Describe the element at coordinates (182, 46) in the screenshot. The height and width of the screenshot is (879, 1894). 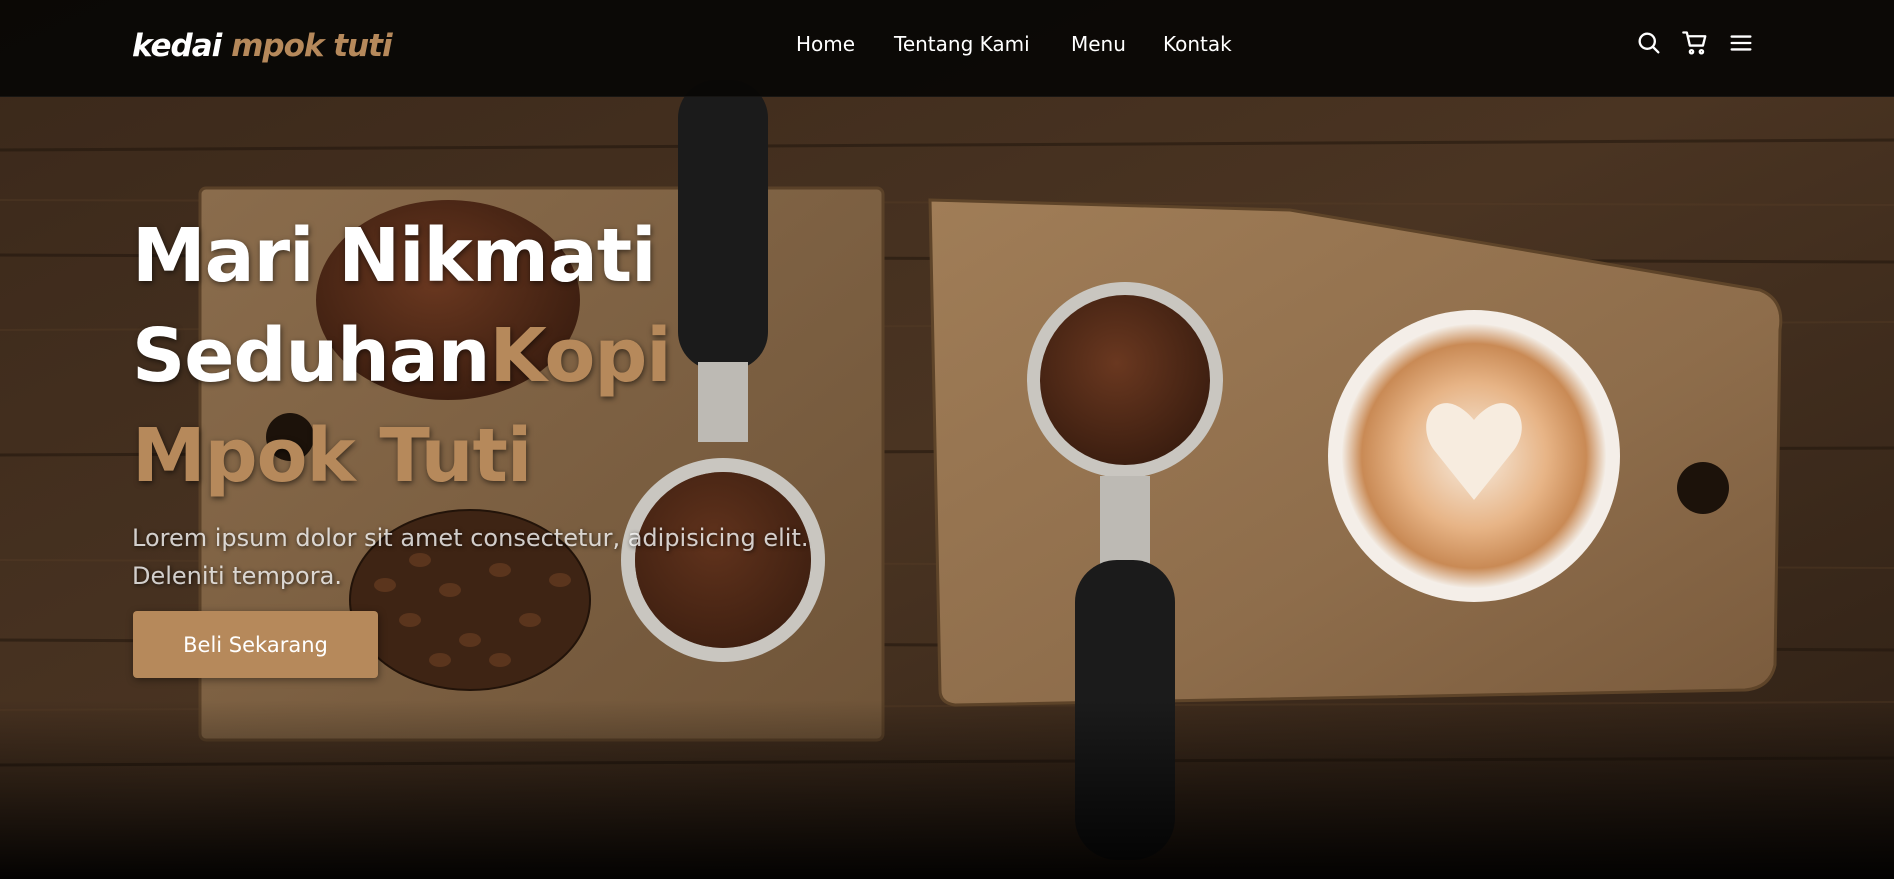
I see `logo-text-primary: kedai` at that location.